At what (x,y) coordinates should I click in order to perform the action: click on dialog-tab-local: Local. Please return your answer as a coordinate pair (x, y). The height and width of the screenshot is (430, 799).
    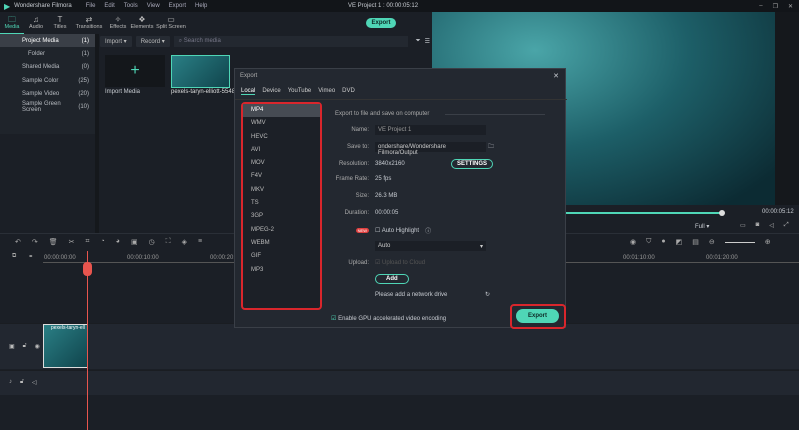
    Looking at the image, I should click on (248, 91).